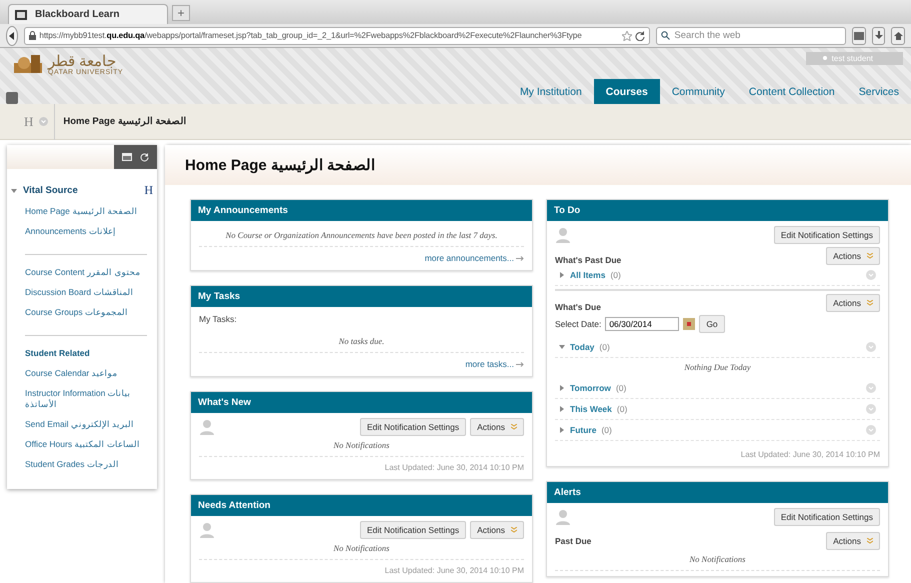  What do you see at coordinates (86, 445) in the screenshot?
I see `menu-link: Office Hours الساعات المكتبية` at bounding box center [86, 445].